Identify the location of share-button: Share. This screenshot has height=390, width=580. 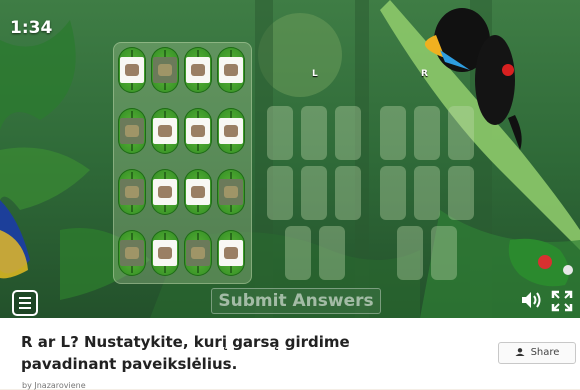
(537, 353).